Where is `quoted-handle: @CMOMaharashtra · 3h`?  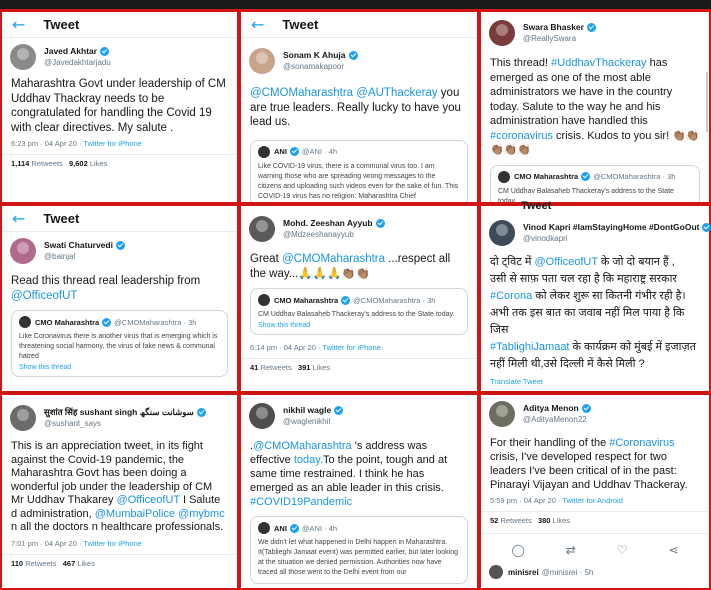
quoted-handle: @CMOMaharashtra · 3h is located at coordinates (155, 322).